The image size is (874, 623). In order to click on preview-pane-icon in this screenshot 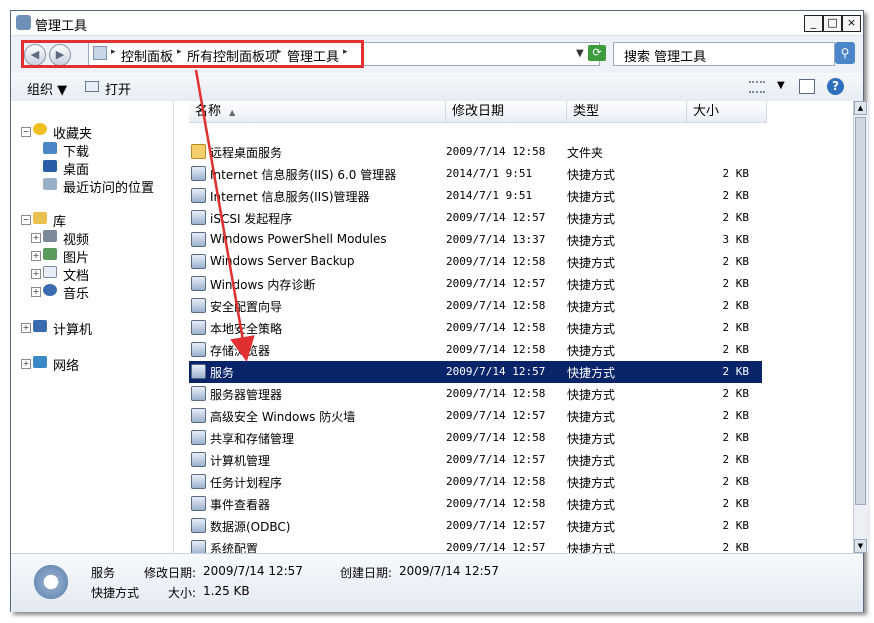, I will do `click(807, 86)`.